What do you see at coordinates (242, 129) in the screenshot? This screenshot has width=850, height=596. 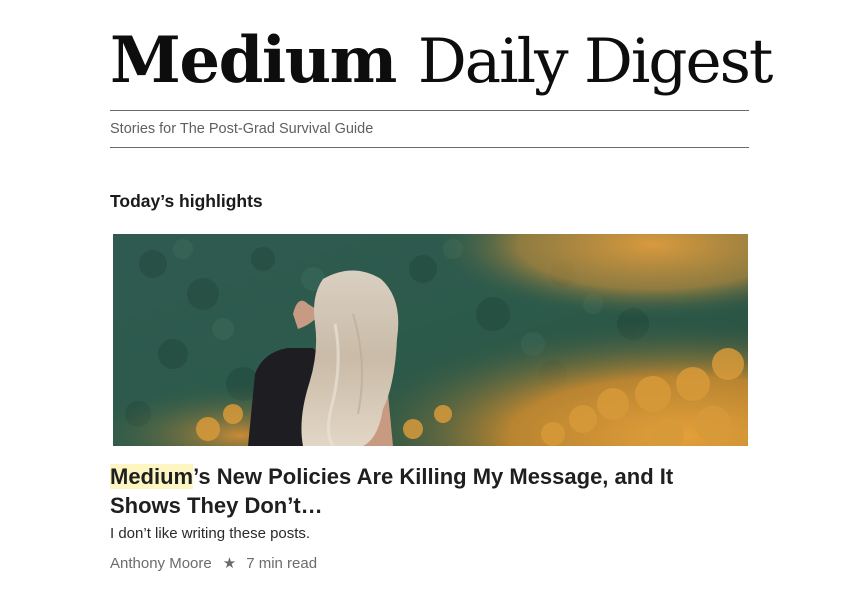 I see `digest-tagline: Stories for The Post-Grad Survival Guide` at bounding box center [242, 129].